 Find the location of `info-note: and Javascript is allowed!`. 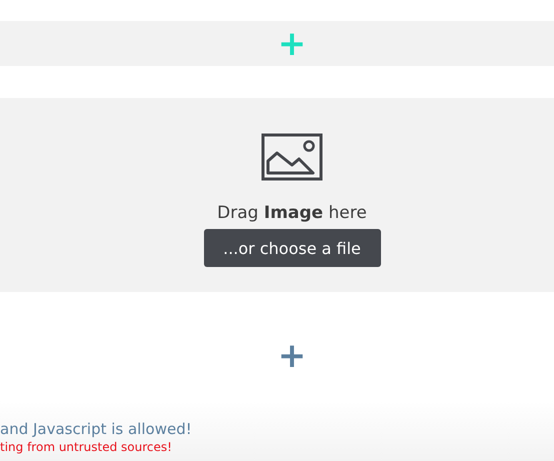

info-note: and Javascript is allowed! is located at coordinates (96, 429).